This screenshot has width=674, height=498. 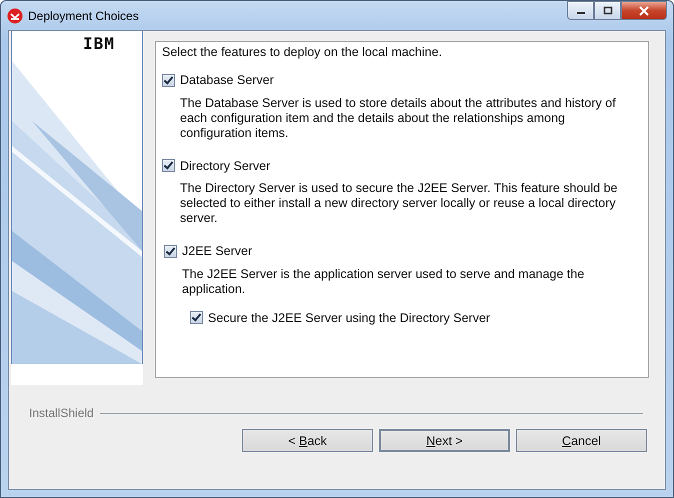 I want to click on intro-text: Select the features to deploy on the local machine., so click(x=303, y=52).